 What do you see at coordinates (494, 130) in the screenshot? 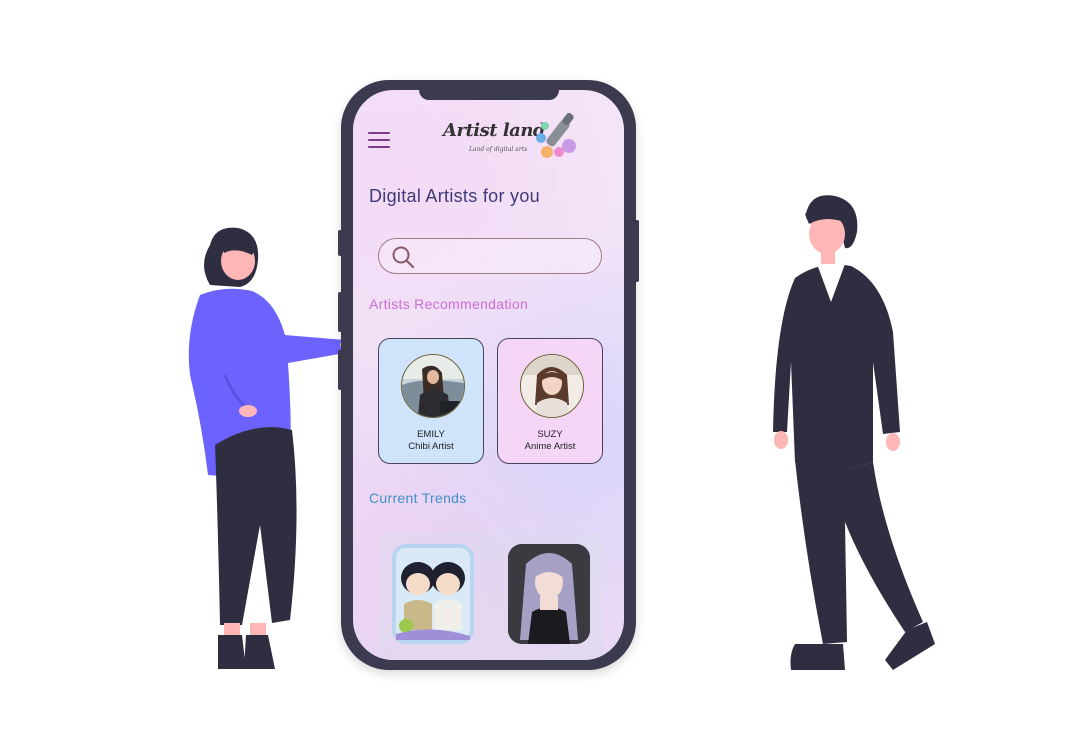
I see `logo-title: Artist land` at bounding box center [494, 130].